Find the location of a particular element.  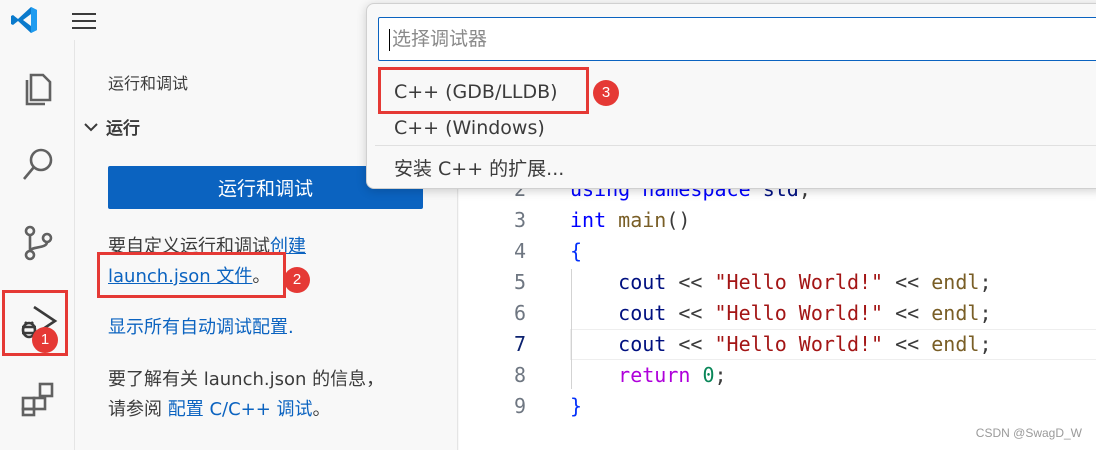

line-number: 3 is located at coordinates (519, 220).